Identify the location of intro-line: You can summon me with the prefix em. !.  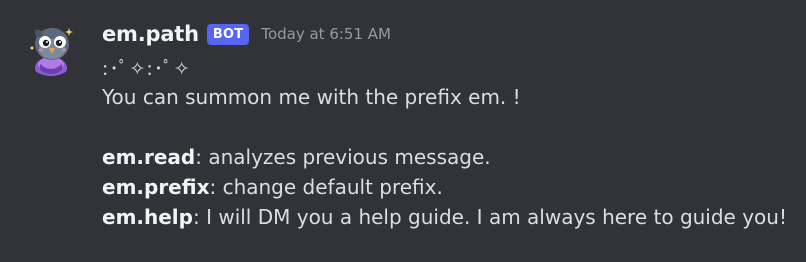
(311, 97).